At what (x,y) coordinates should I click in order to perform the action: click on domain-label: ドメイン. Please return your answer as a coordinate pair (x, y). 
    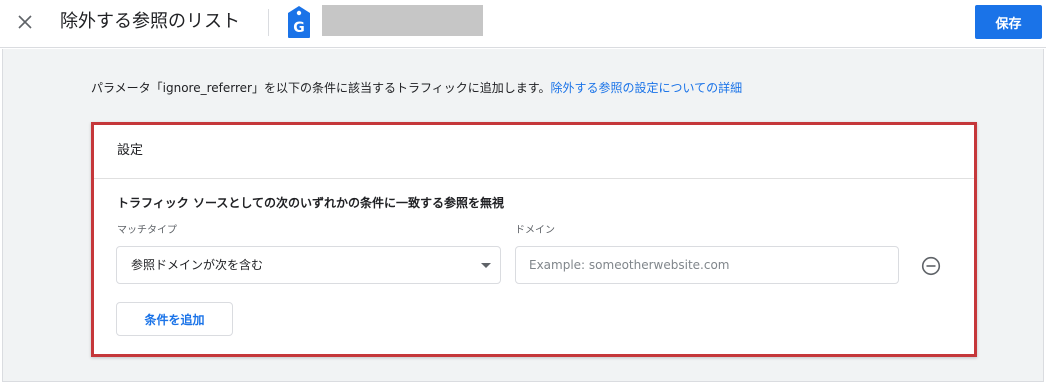
    Looking at the image, I should click on (535, 230).